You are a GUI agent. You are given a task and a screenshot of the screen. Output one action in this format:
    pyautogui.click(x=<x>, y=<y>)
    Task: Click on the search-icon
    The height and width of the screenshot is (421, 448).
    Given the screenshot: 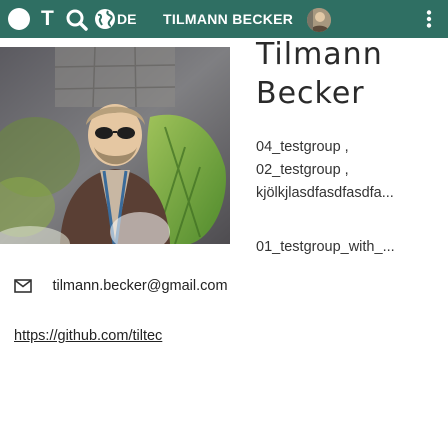 What is the action you would take?
    pyautogui.click(x=77, y=20)
    